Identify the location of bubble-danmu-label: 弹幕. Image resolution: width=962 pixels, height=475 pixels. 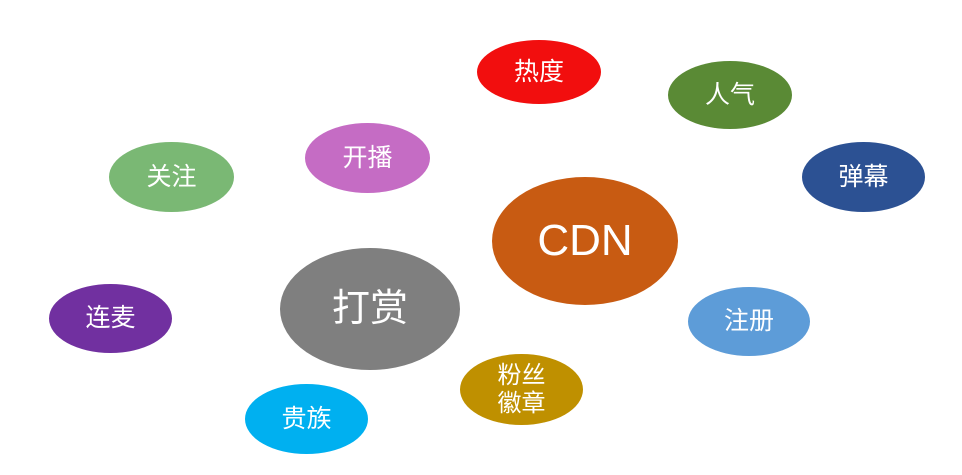
(863, 176).